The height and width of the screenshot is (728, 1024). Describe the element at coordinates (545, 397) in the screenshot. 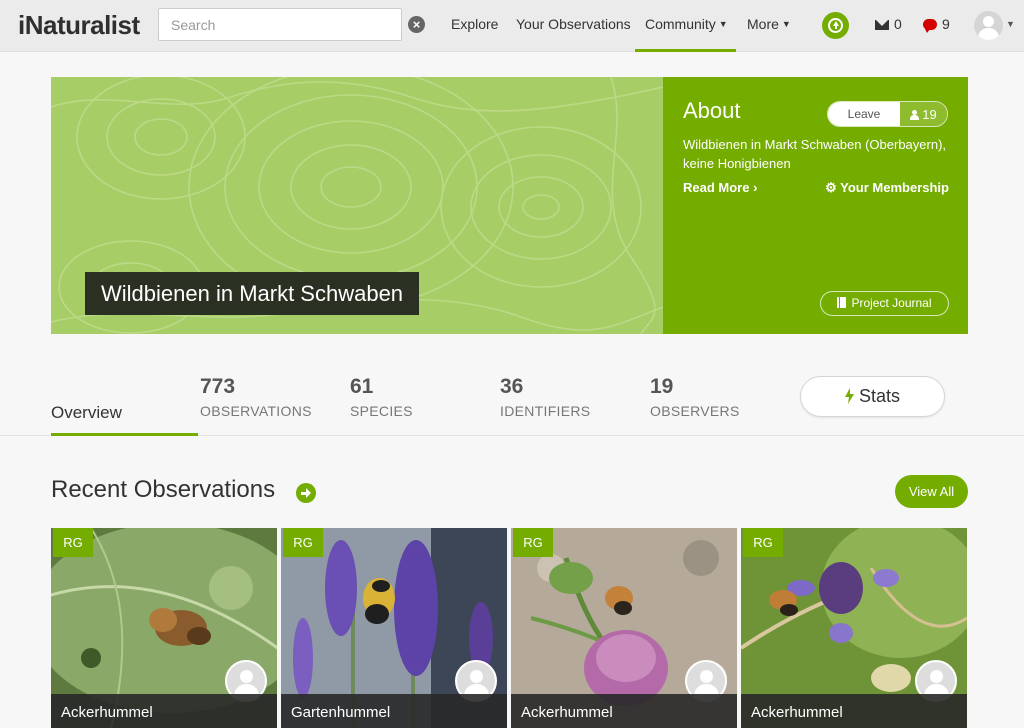

I see `stat-identifiers: 36 IDENTIFIERS` at that location.